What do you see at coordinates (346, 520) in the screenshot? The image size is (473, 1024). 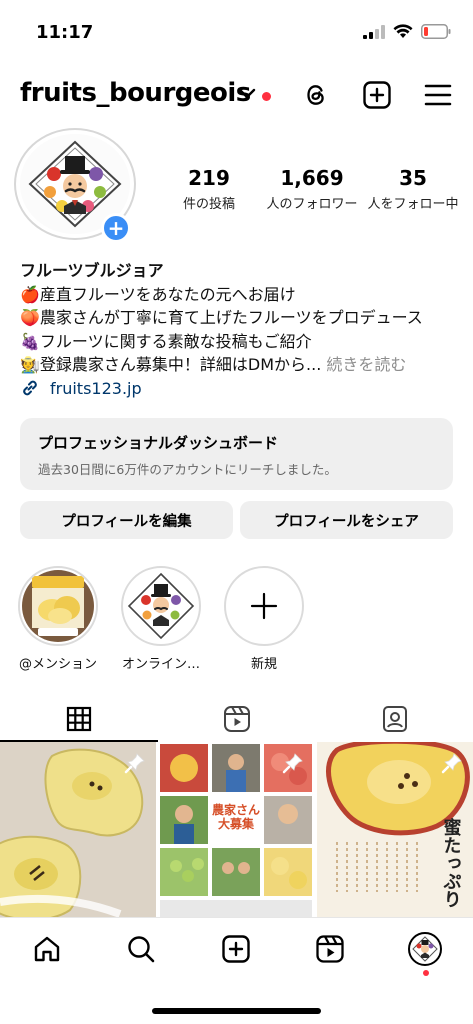 I see `share-profile-button: プロフィールをシェア` at bounding box center [346, 520].